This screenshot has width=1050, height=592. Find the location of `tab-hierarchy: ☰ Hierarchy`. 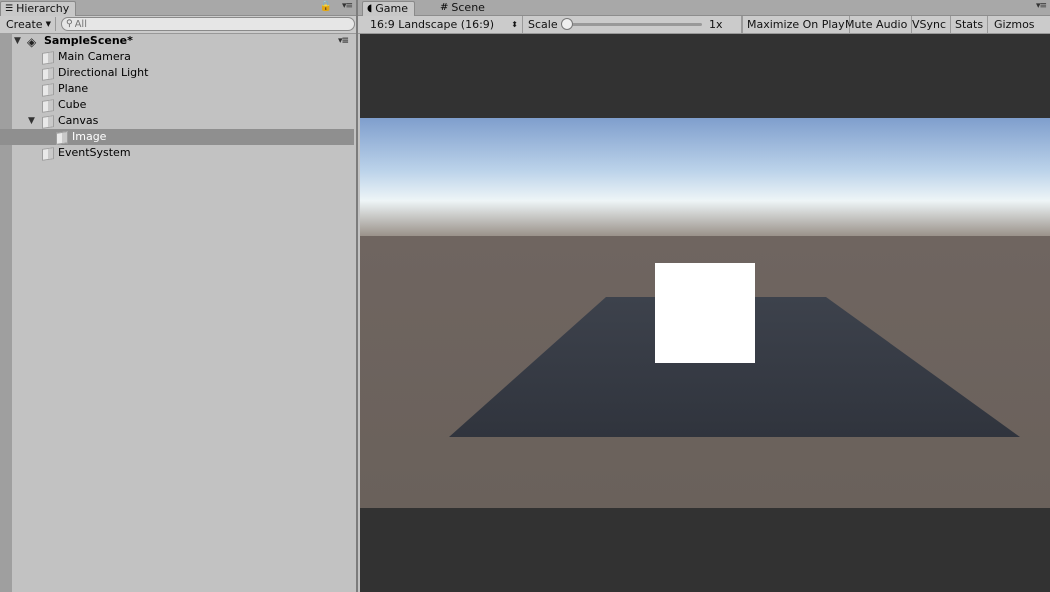

tab-hierarchy: ☰ Hierarchy is located at coordinates (38, 8).